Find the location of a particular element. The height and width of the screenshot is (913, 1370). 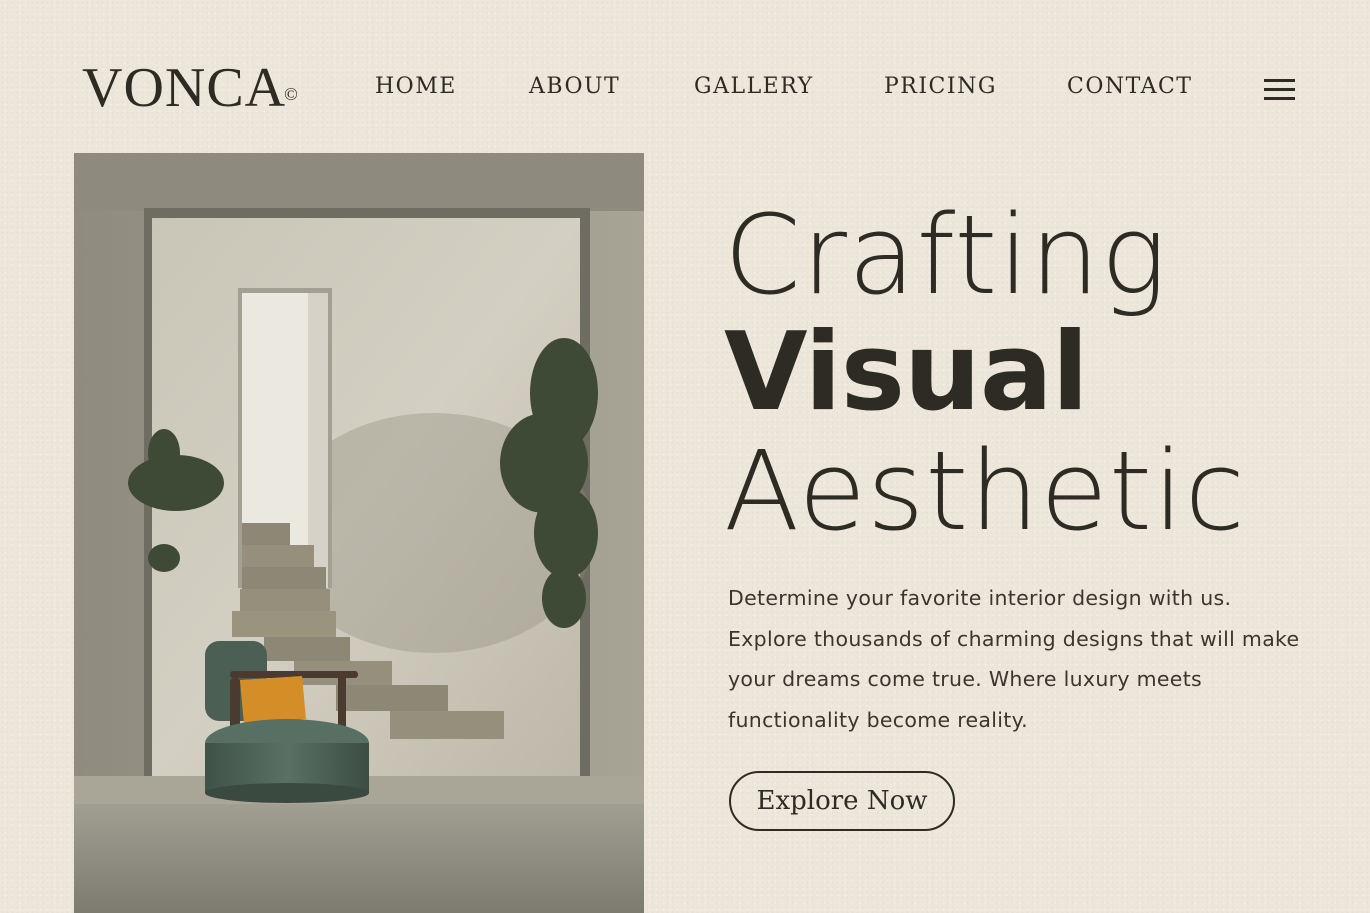

explore-now-label: Explore Now is located at coordinates (842, 801).